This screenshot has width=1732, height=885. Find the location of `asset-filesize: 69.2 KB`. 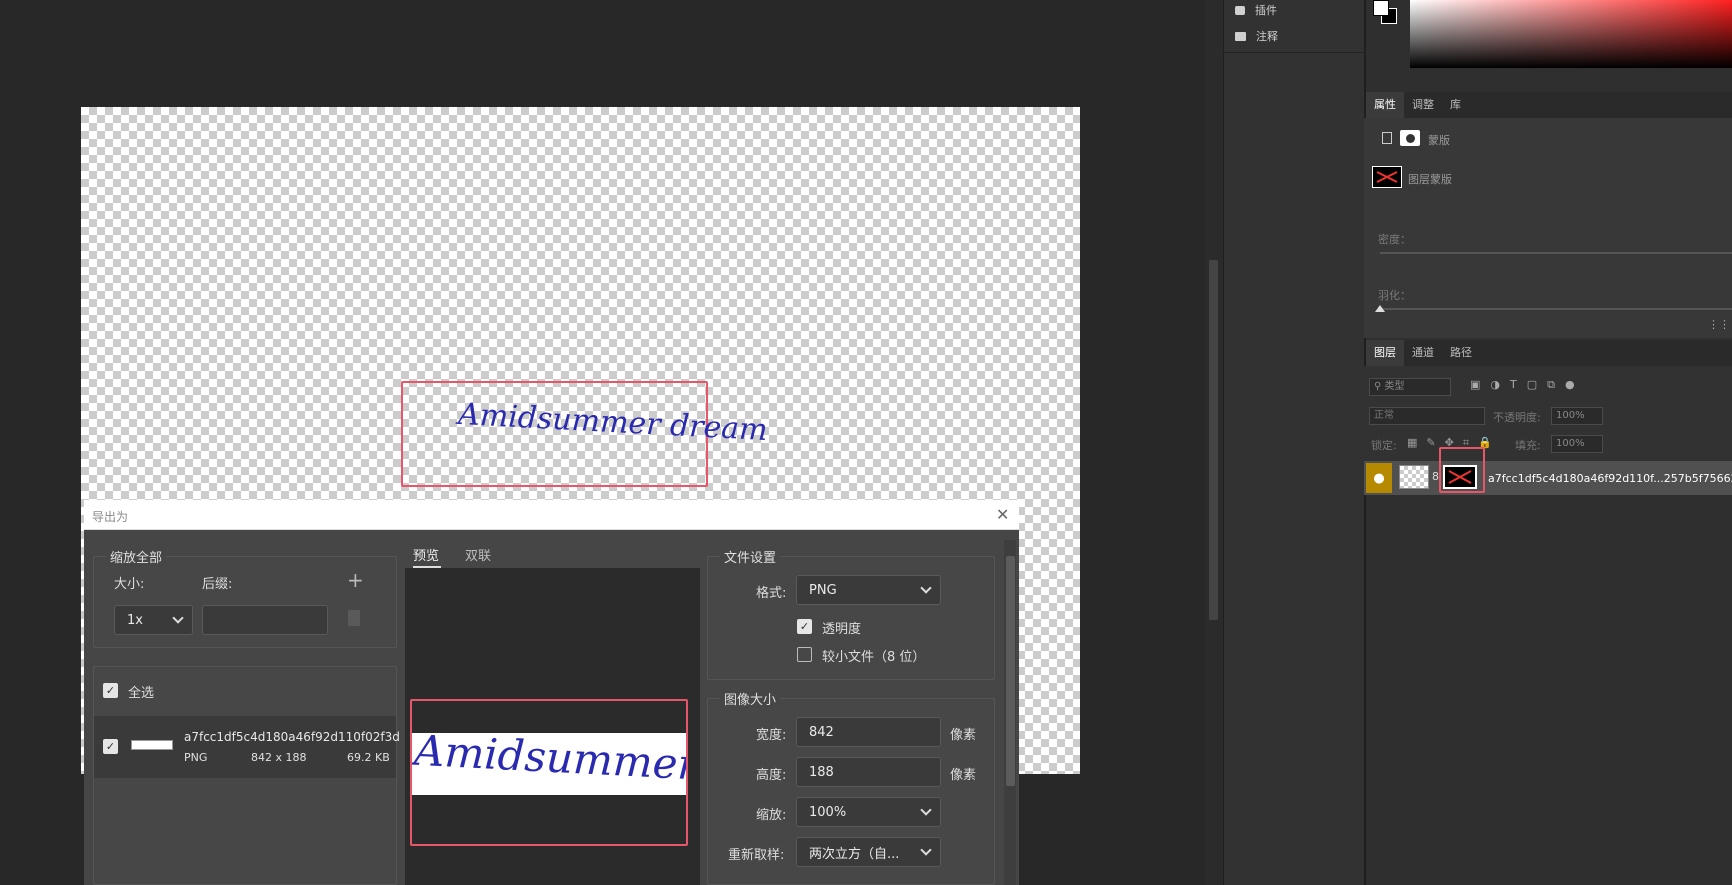

asset-filesize: 69.2 KB is located at coordinates (368, 757).